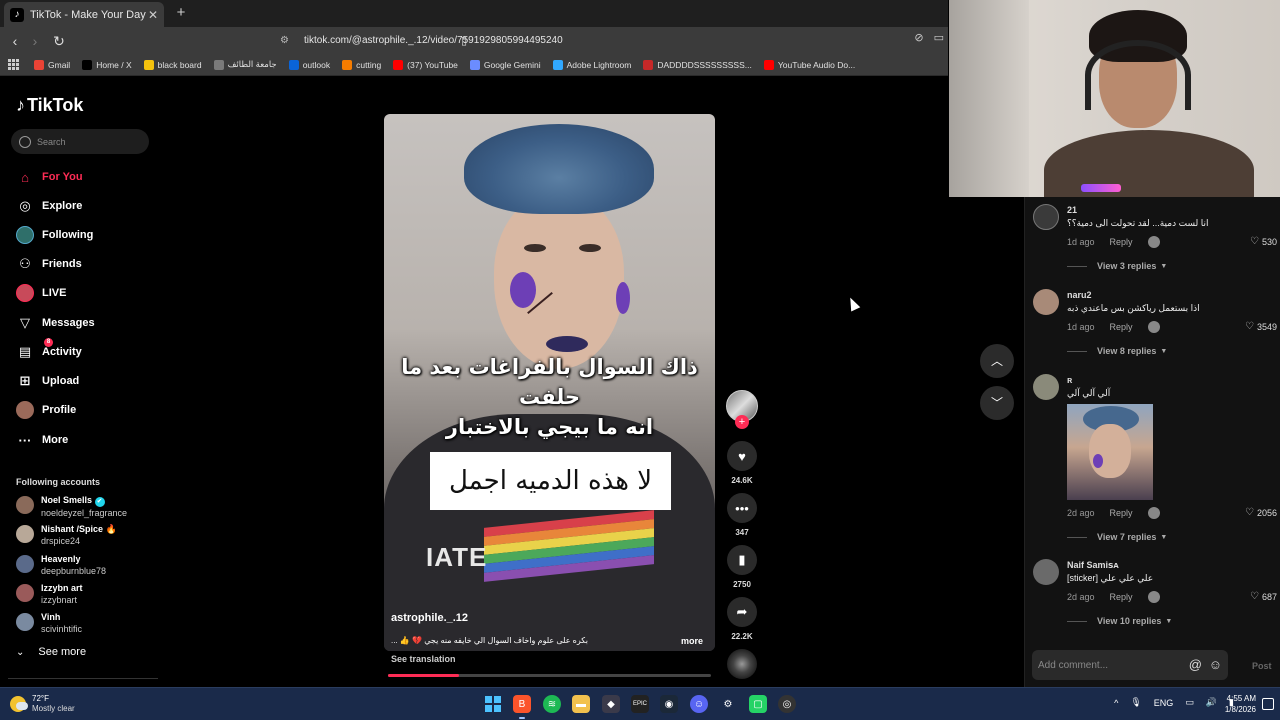 The image size is (1280, 720). What do you see at coordinates (61, 565) in the screenshot?
I see `following-account: Heavenly deepburnblue78` at bounding box center [61, 565].